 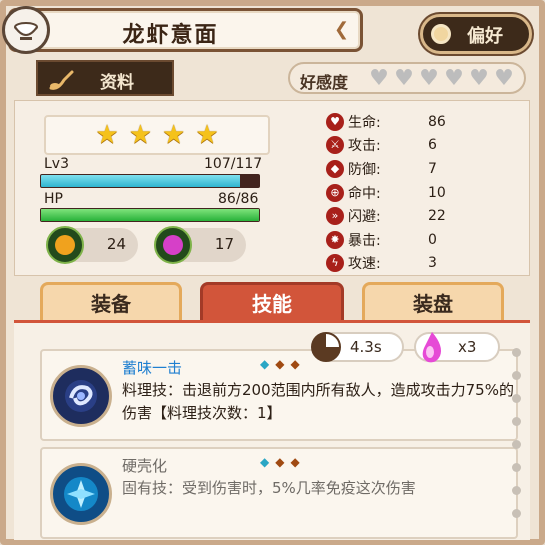 What do you see at coordinates (335, 239) in the screenshot?
I see `crit-icon: ✸` at bounding box center [335, 239].